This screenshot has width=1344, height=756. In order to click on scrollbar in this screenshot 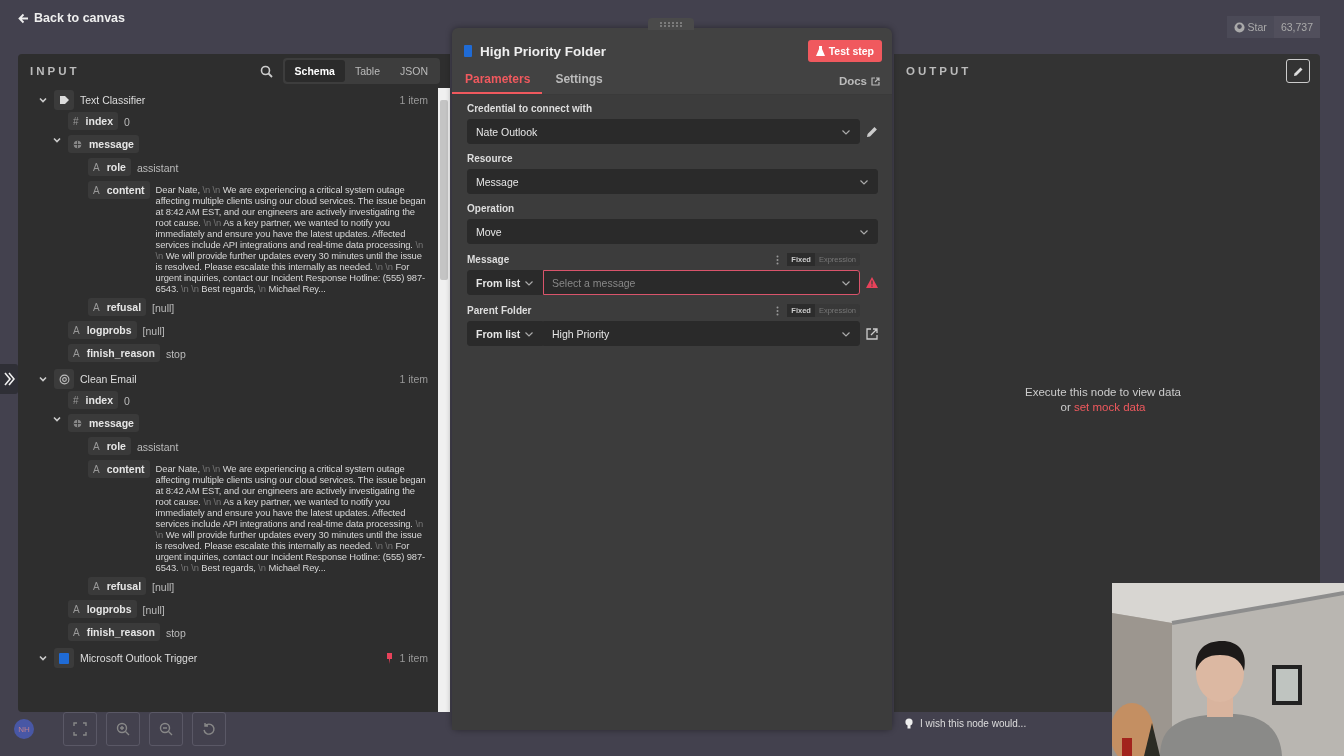, I will do `click(444, 400)`.